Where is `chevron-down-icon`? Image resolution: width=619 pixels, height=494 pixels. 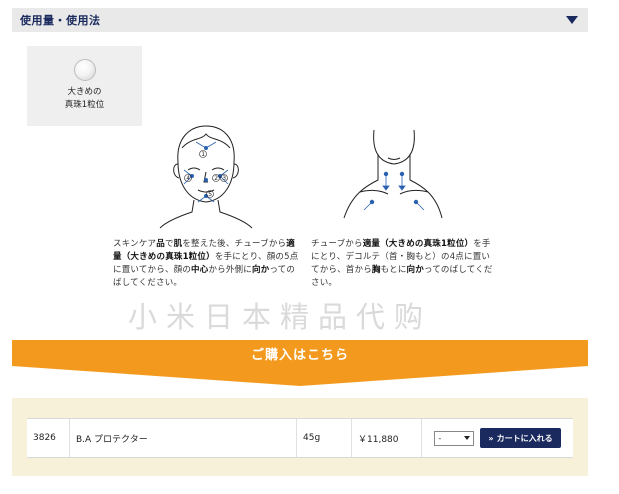 chevron-down-icon is located at coordinates (467, 438).